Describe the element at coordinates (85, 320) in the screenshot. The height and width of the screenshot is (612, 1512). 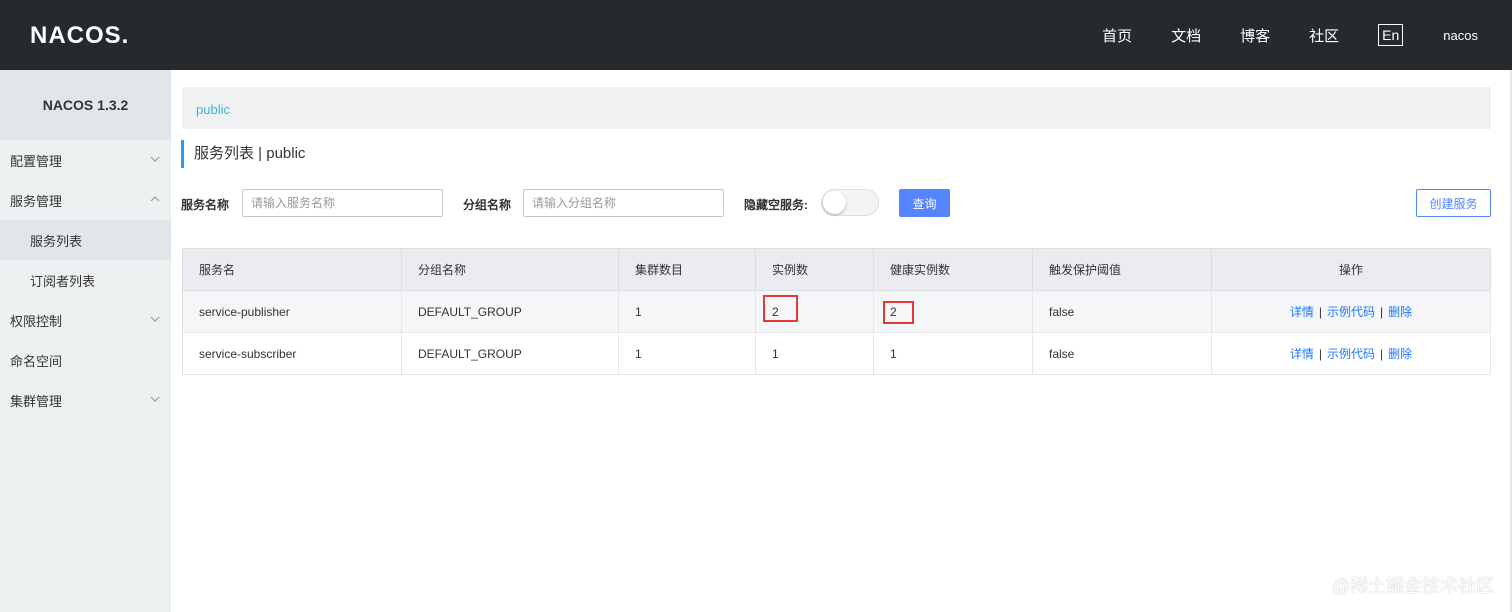
I see `sidebar-item-auth: 权限控制` at that location.